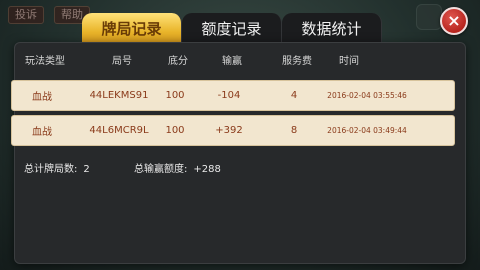 The height and width of the screenshot is (270, 480). Describe the element at coordinates (297, 61) in the screenshot. I see `header-service-fee: 服务费` at that location.